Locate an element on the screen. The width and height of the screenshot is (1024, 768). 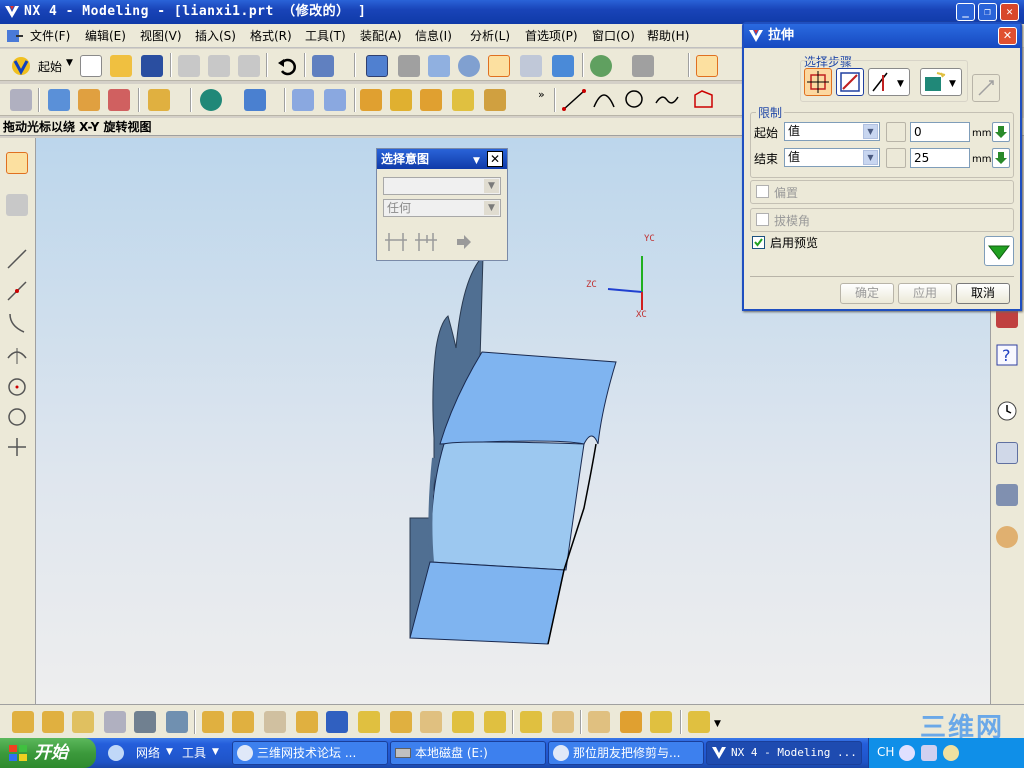
start-inference-icon is located at coordinates (896, 132).